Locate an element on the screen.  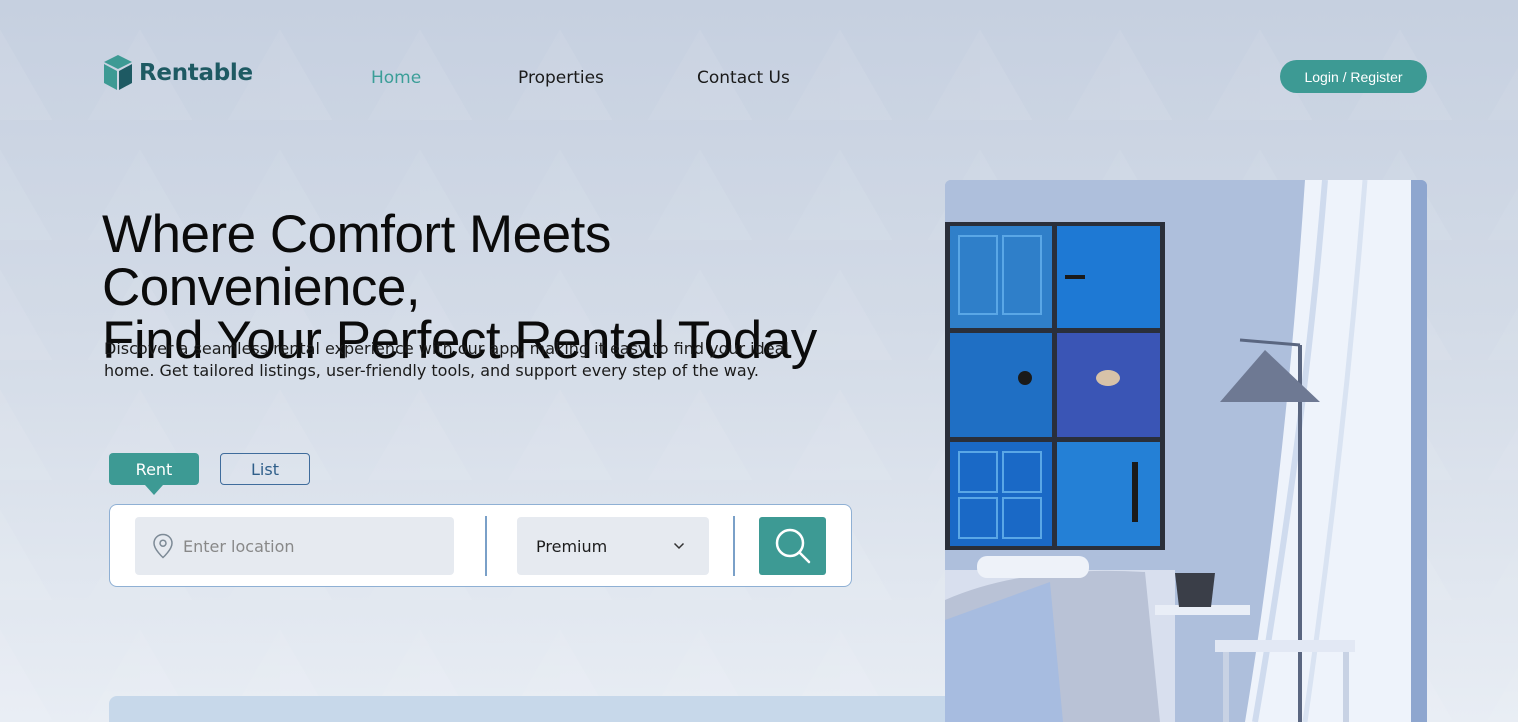
hero-title-line-1: Where Comfort Meets Convenience, is located at coordinates (356, 261).